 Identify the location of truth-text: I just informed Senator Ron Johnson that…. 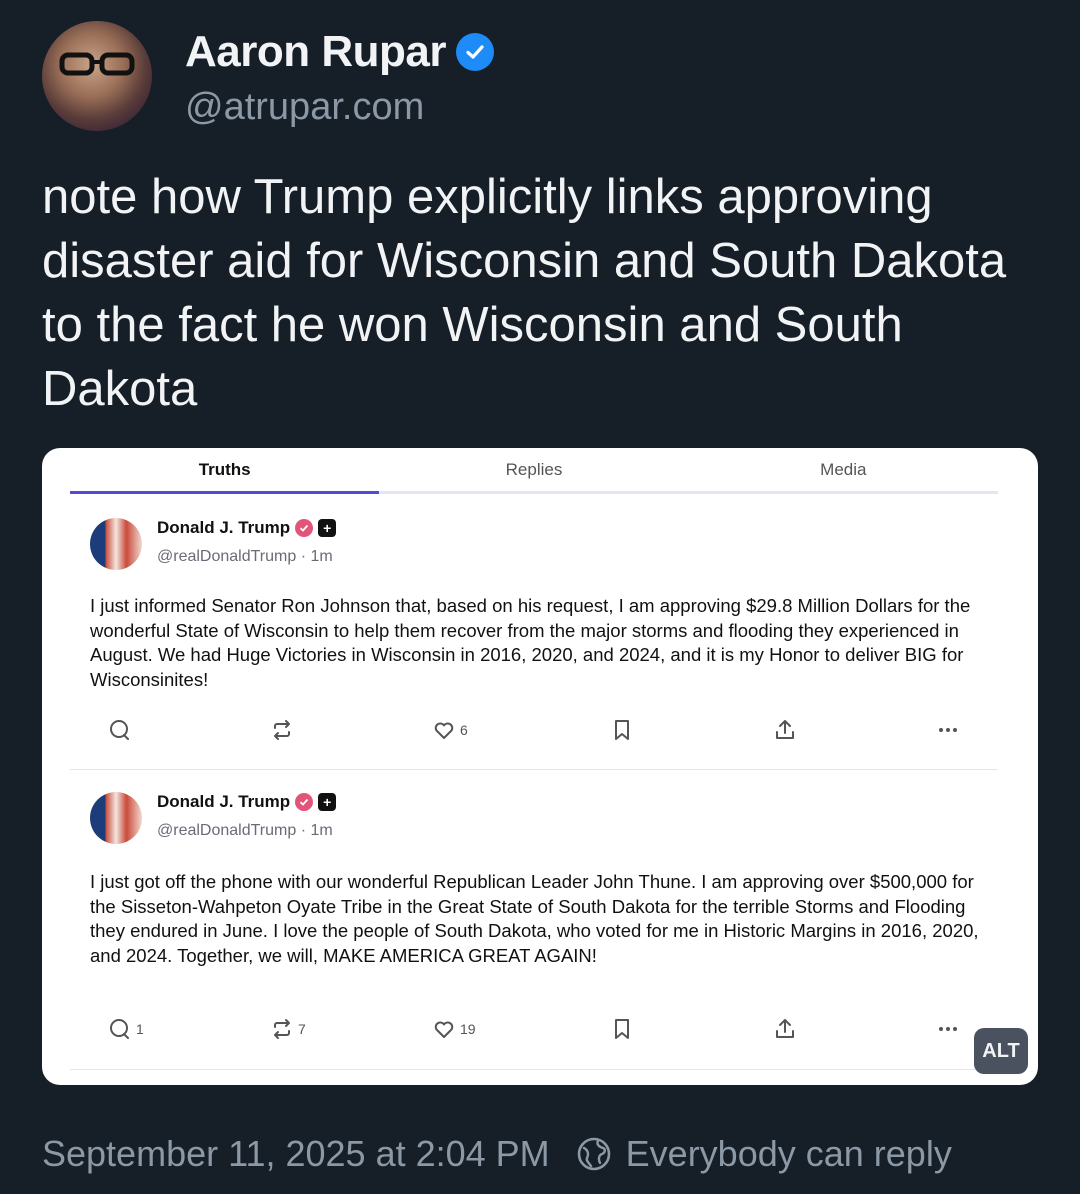
(530, 642).